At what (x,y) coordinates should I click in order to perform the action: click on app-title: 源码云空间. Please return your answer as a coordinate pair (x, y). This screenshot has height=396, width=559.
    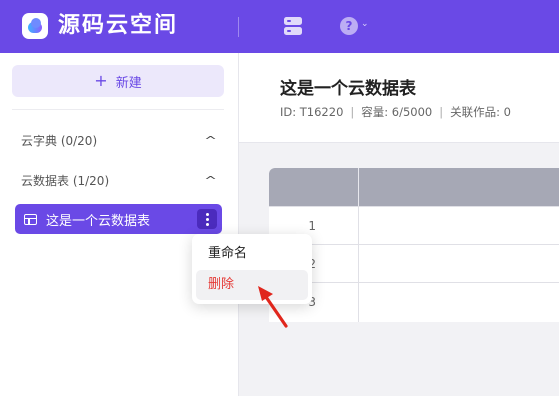
    Looking at the image, I should click on (118, 25).